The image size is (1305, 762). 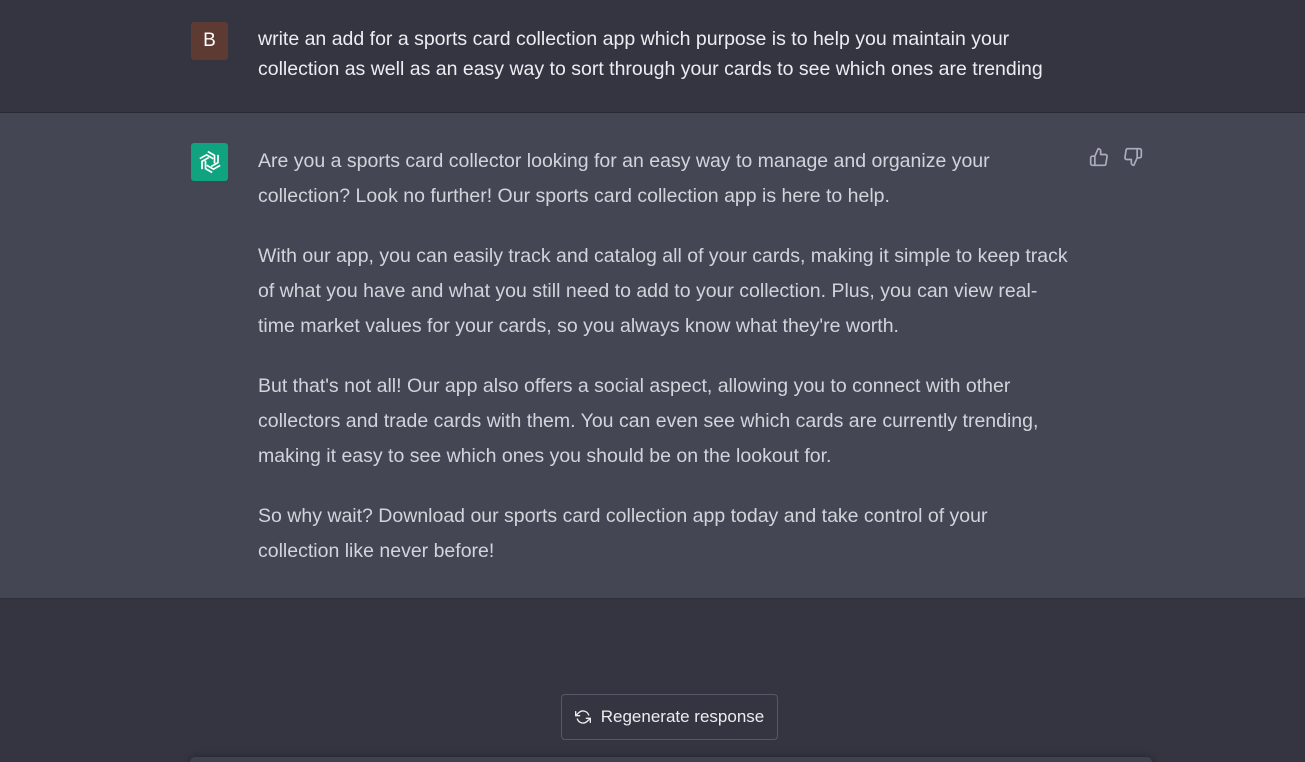 I want to click on openai-logo-icon, so click(x=209, y=162).